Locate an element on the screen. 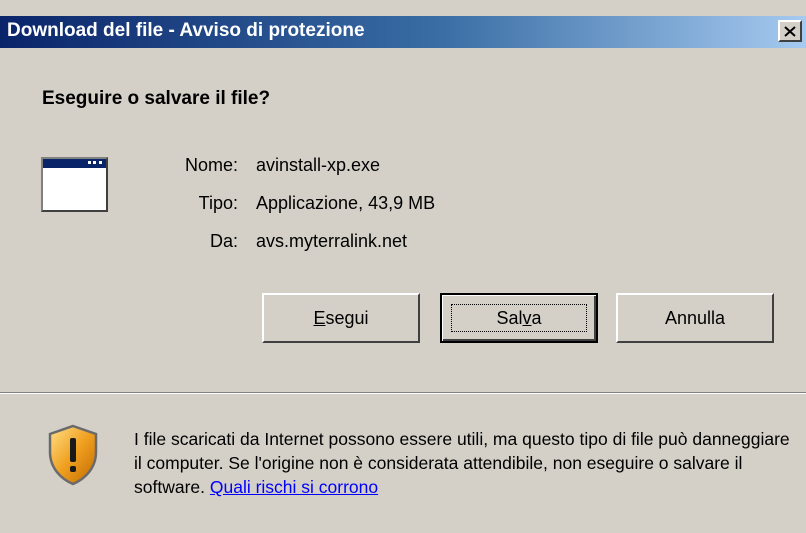 Image resolution: width=806 pixels, height=533 pixels. type-label: Tipo: is located at coordinates (218, 203).